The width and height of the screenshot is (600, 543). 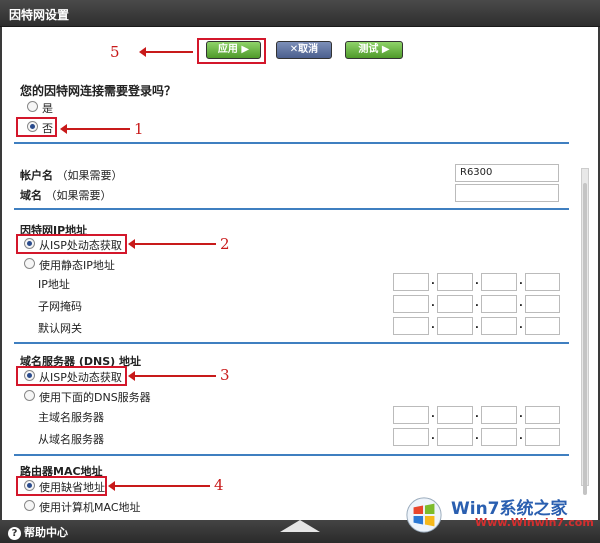 I want to click on ip-dynamic-radio, so click(x=29, y=243).